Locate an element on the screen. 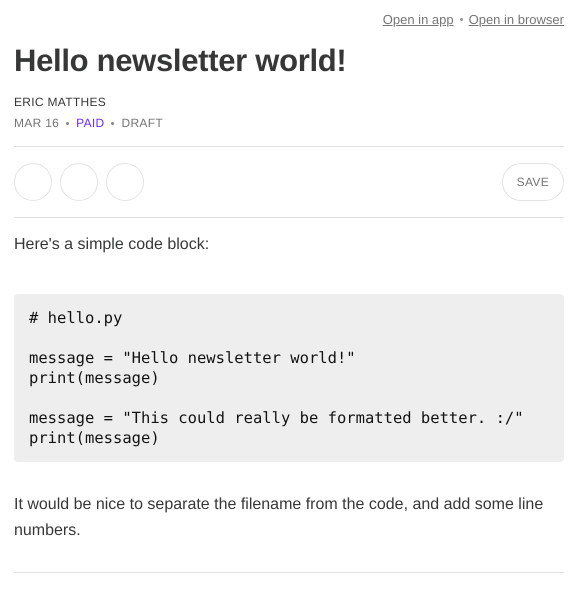  meta-label: DRAFT is located at coordinates (142, 123).